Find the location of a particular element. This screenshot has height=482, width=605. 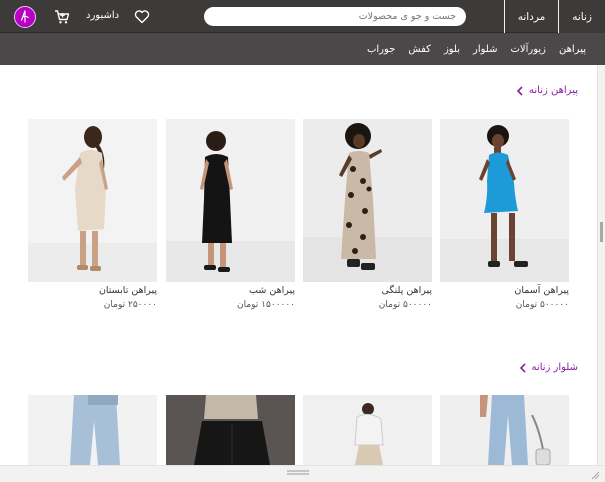

product-card: پیراهن پلنگی ۵۰۰۰۰۰ تومان is located at coordinates (367, 214).